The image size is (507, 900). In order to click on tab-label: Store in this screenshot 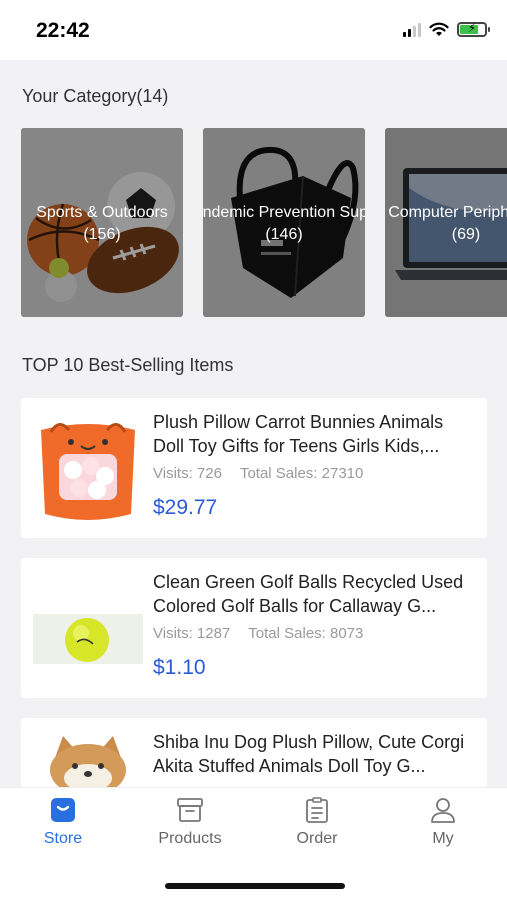, I will do `click(63, 838)`.